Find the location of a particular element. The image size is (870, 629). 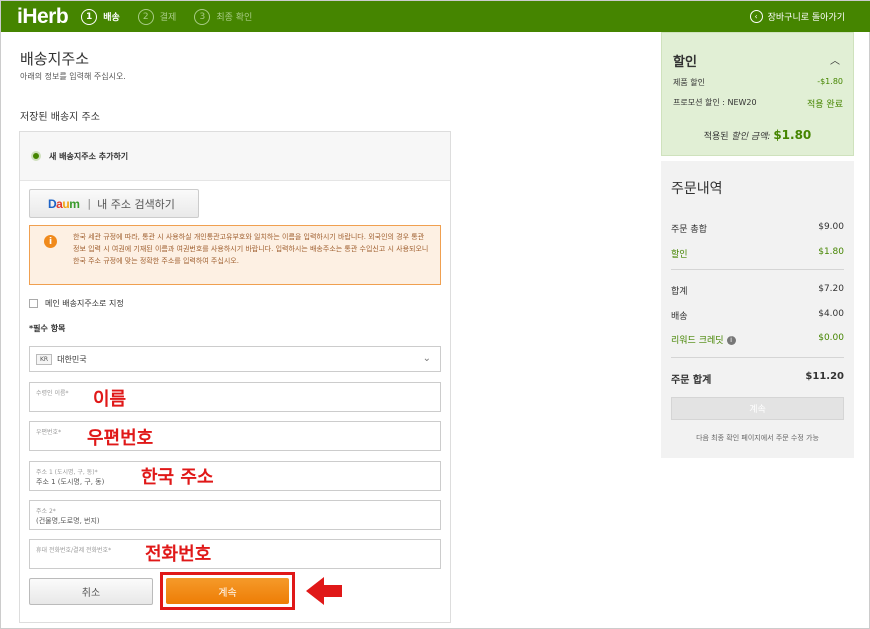

grand-total-row: 주문 합계 $11.20 is located at coordinates (757, 378).